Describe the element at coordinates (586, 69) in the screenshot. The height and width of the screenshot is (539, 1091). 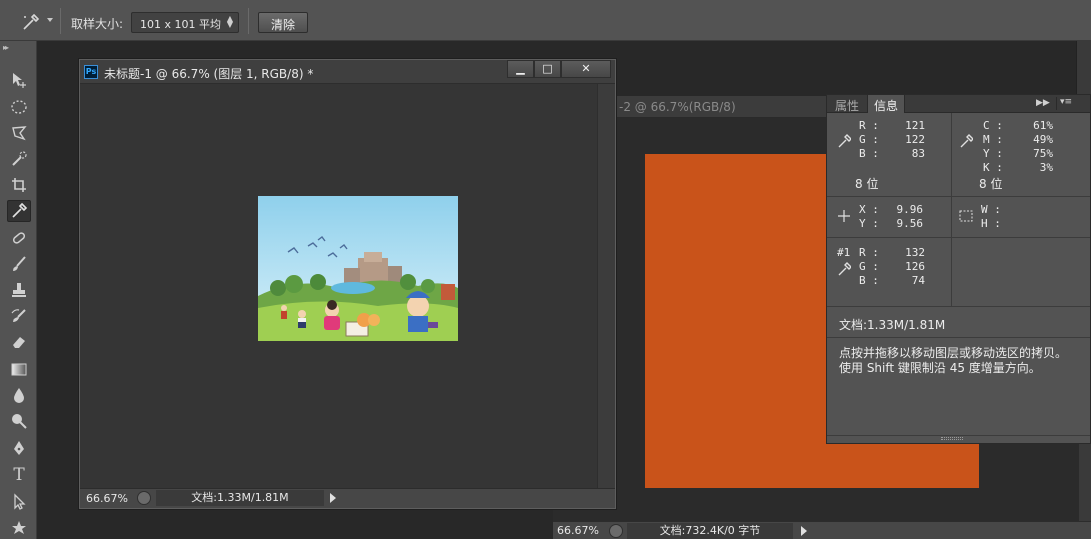
I see `close-button: ✕` at that location.